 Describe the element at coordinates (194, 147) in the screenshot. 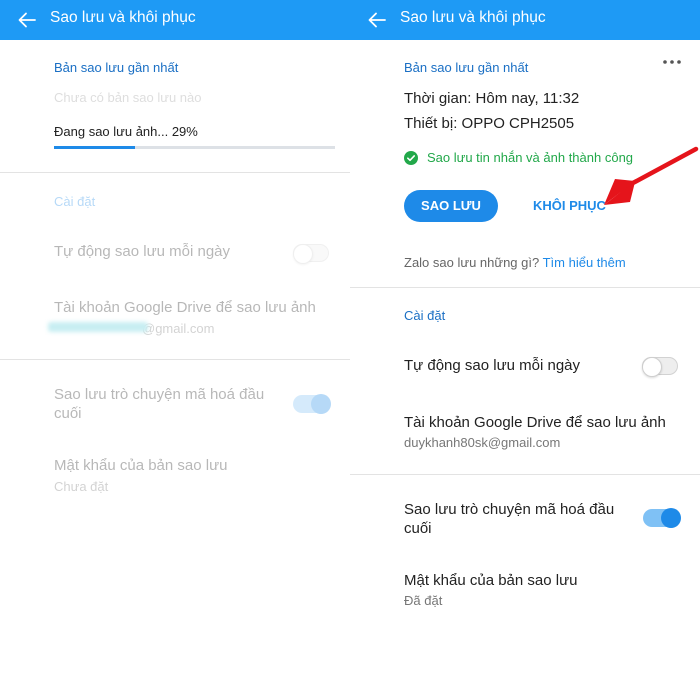

I see `backup-progress-bar` at that location.